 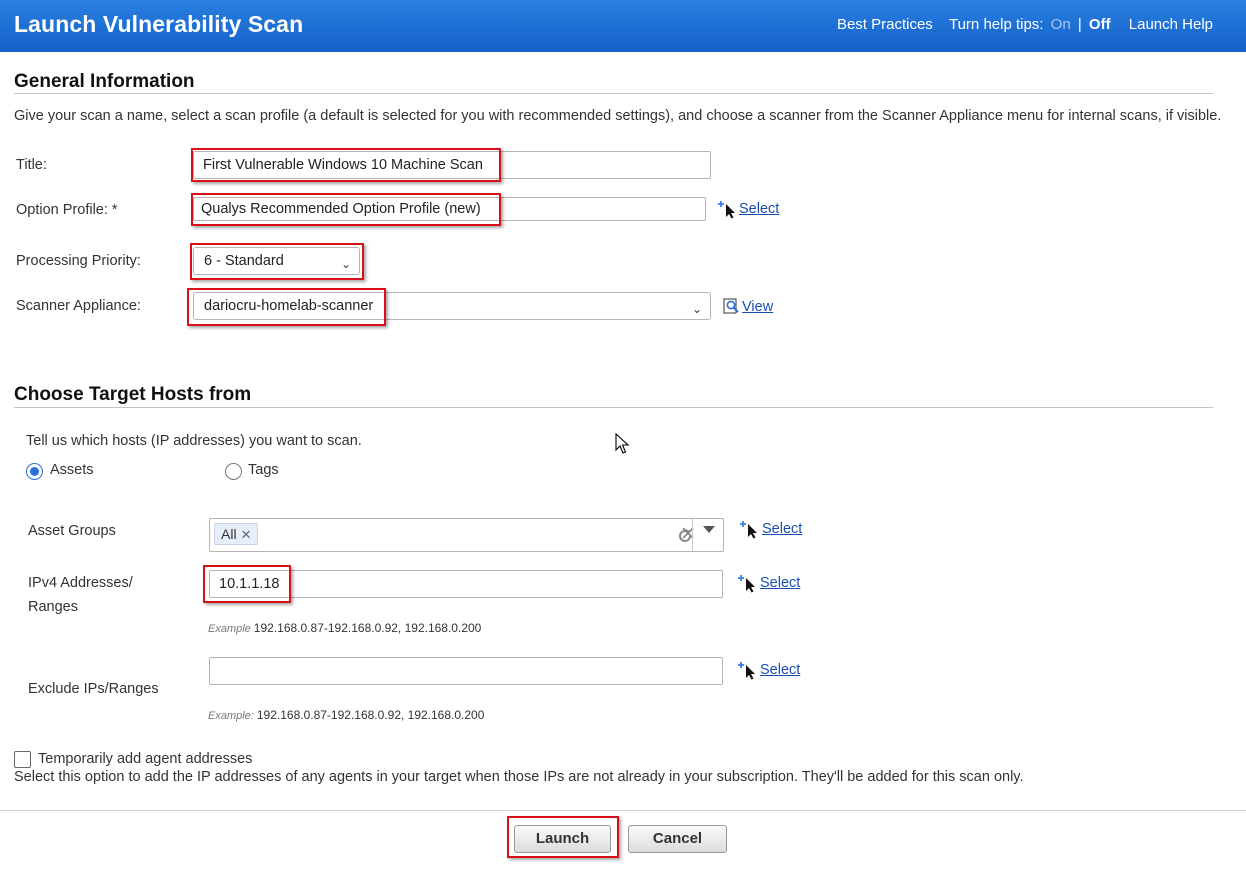 I want to click on scanner-appliance-label: Scanner Appliance:, so click(x=78, y=306).